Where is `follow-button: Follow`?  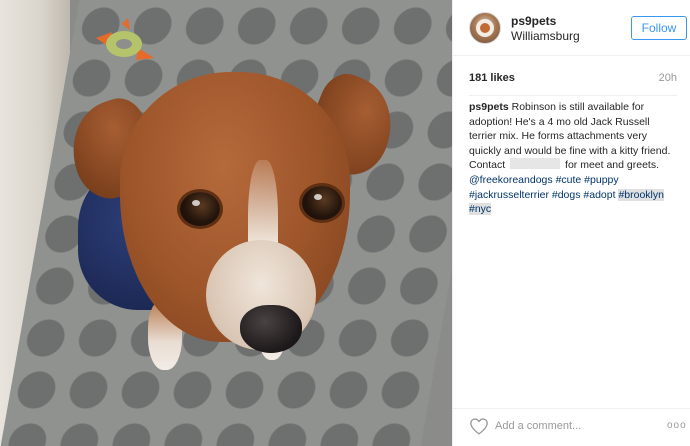
follow-button: Follow is located at coordinates (659, 28).